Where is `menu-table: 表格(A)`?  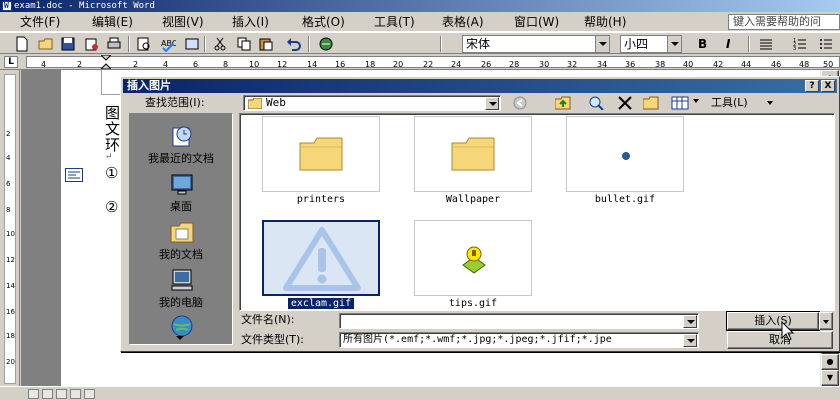
menu-table: 表格(A) is located at coordinates (463, 22).